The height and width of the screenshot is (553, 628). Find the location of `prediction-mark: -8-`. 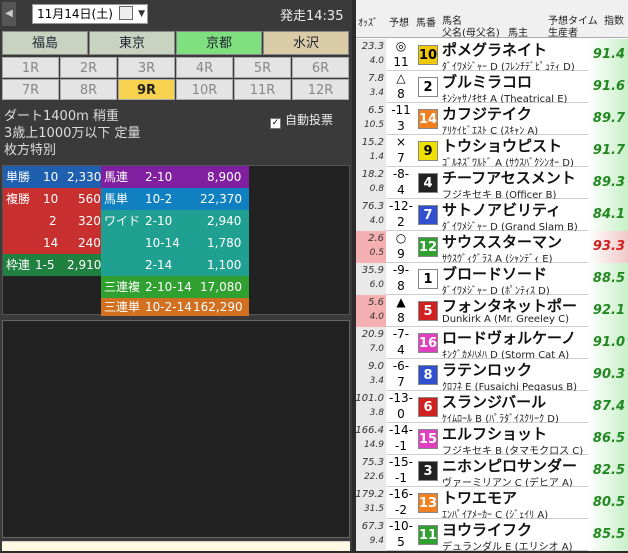

prediction-mark: -8- is located at coordinates (401, 174).